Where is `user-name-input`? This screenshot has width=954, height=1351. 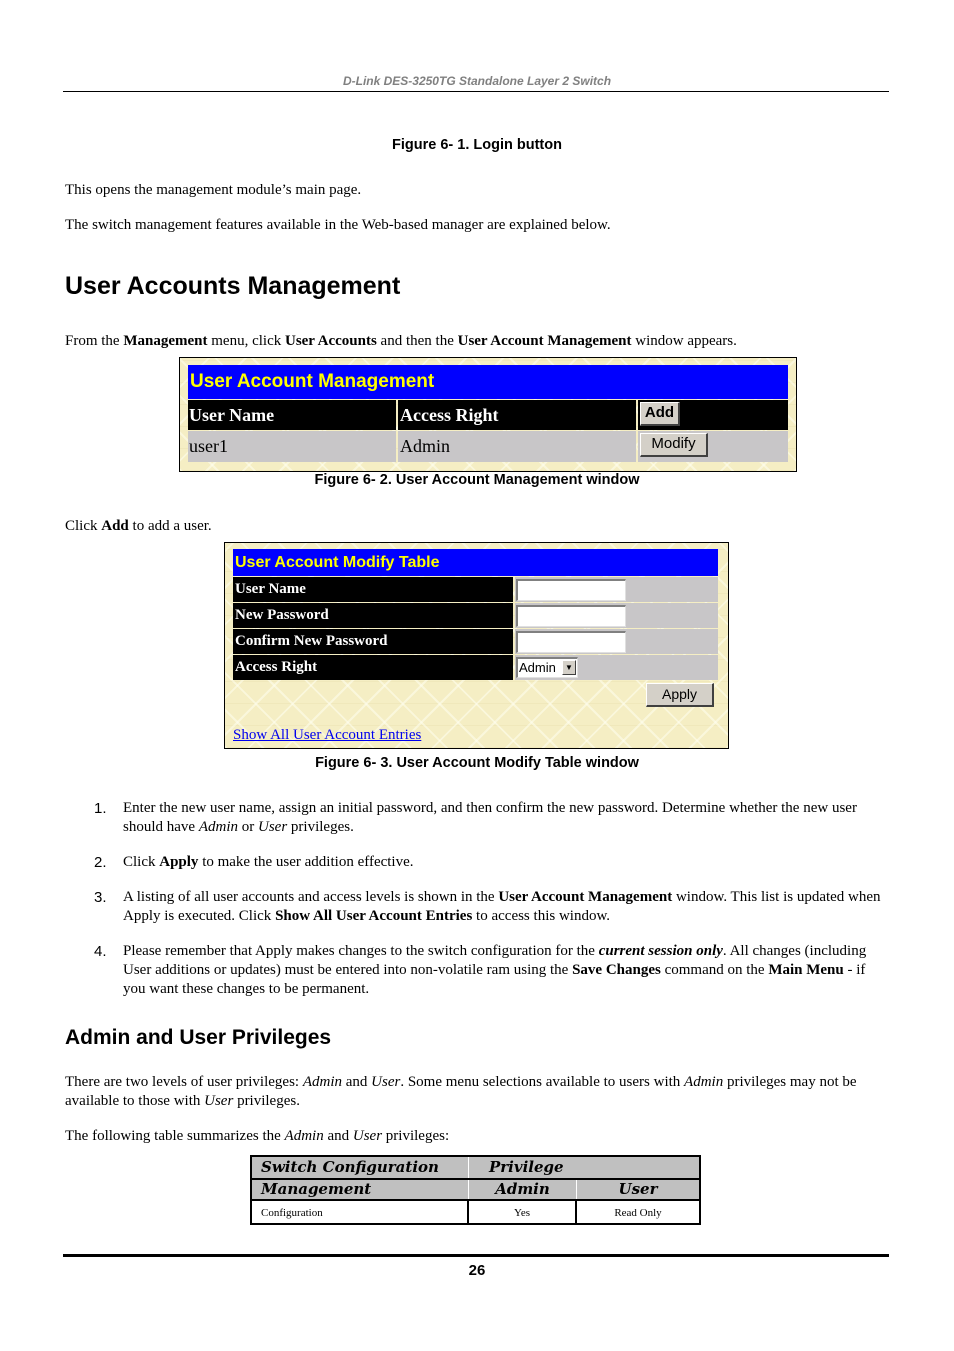
user-name-input is located at coordinates (571, 590).